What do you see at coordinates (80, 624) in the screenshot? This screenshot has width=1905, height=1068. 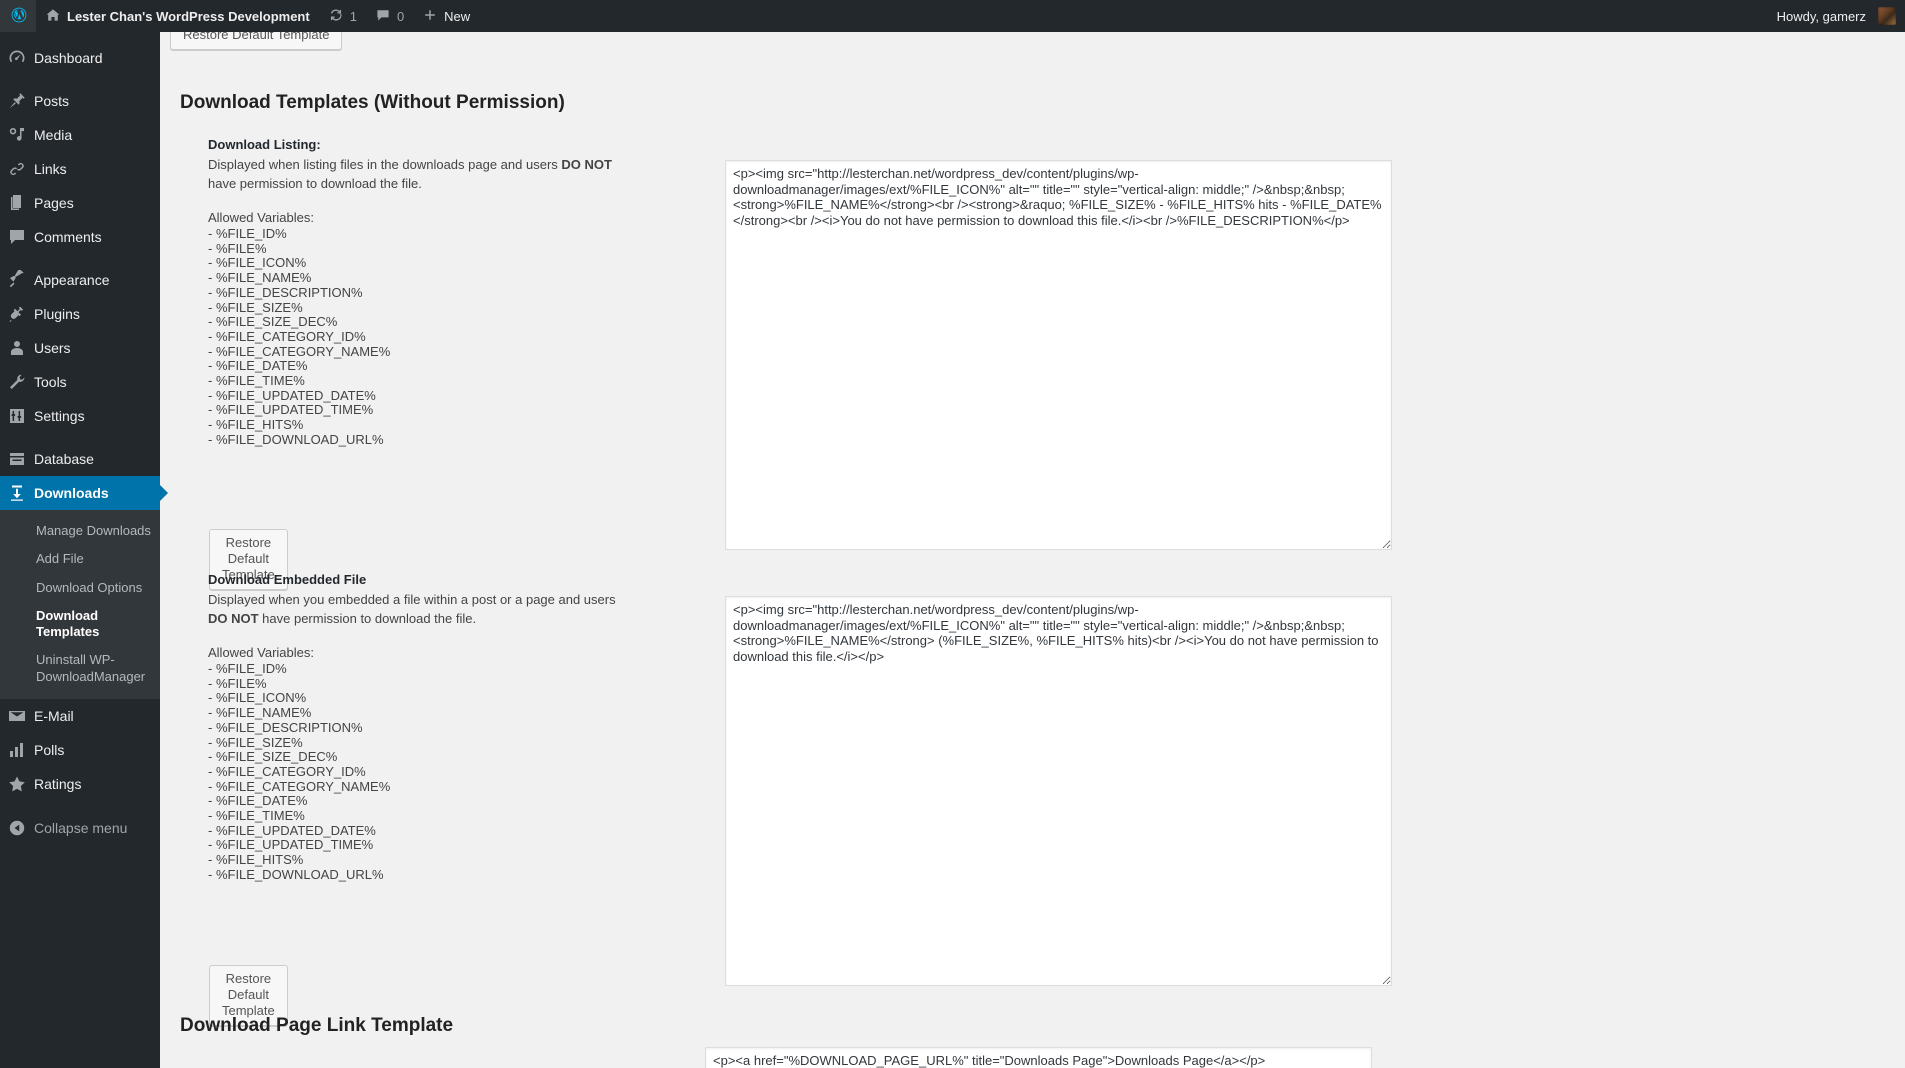 I see `submenu-item-download-templates: Download Templates` at bounding box center [80, 624].